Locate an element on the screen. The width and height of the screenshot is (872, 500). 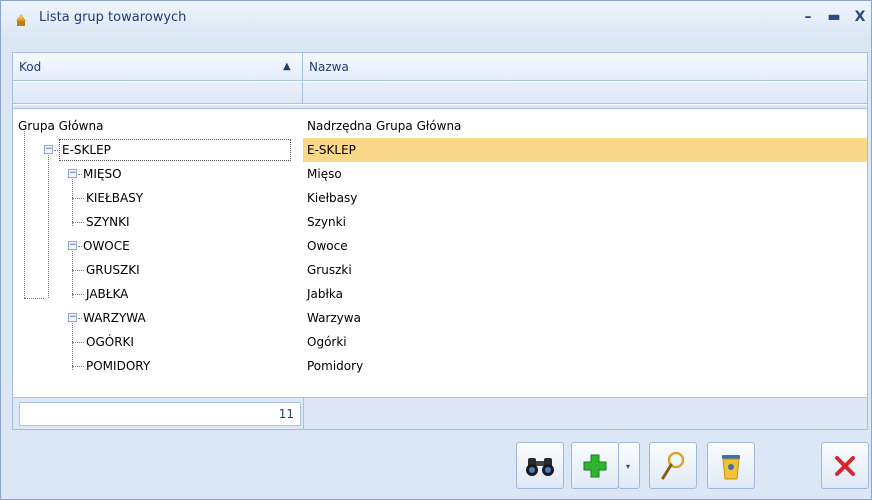
close-button is located at coordinates (845, 465).